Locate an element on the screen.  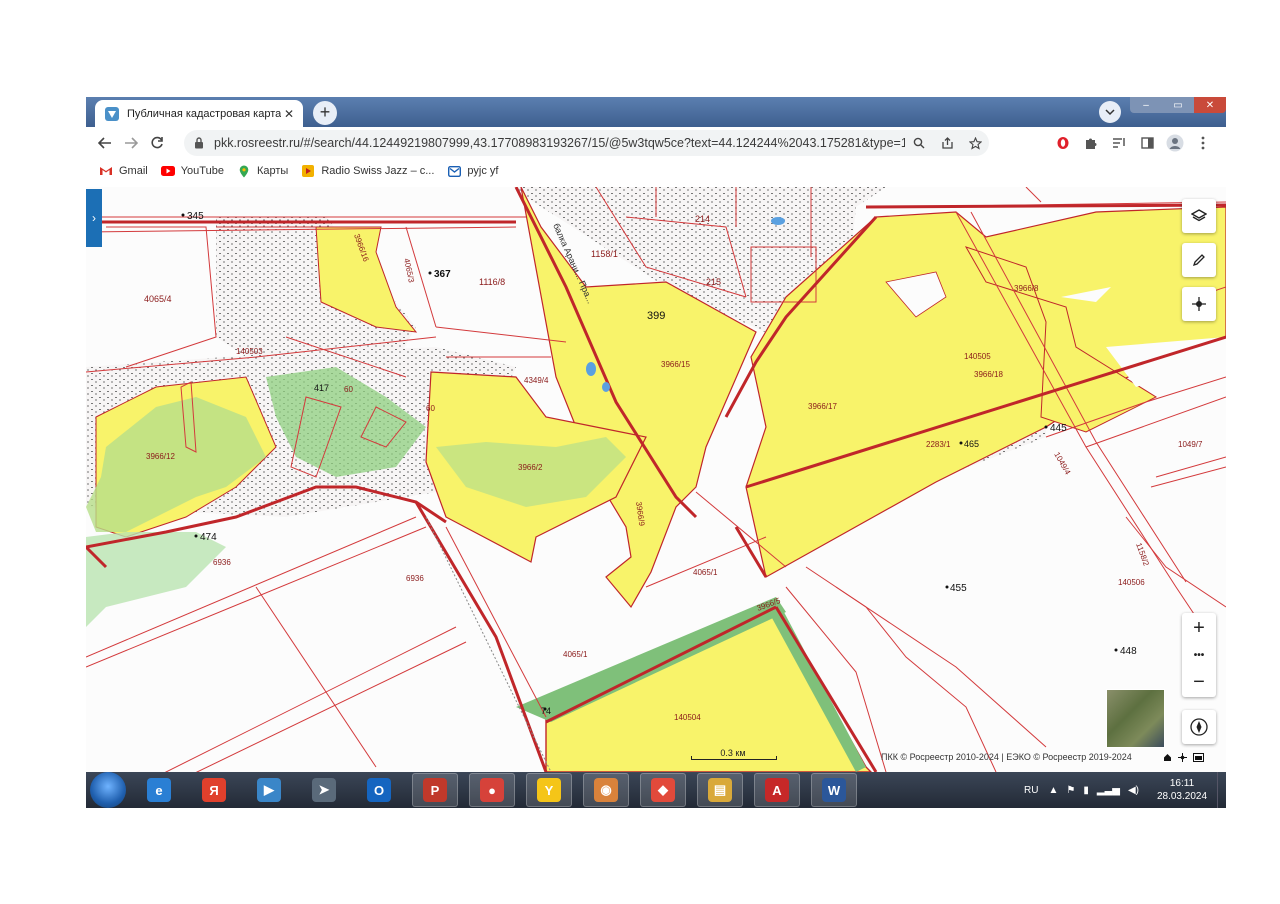
tray-expand-icon: ▲ is located at coordinates (1054, 790).